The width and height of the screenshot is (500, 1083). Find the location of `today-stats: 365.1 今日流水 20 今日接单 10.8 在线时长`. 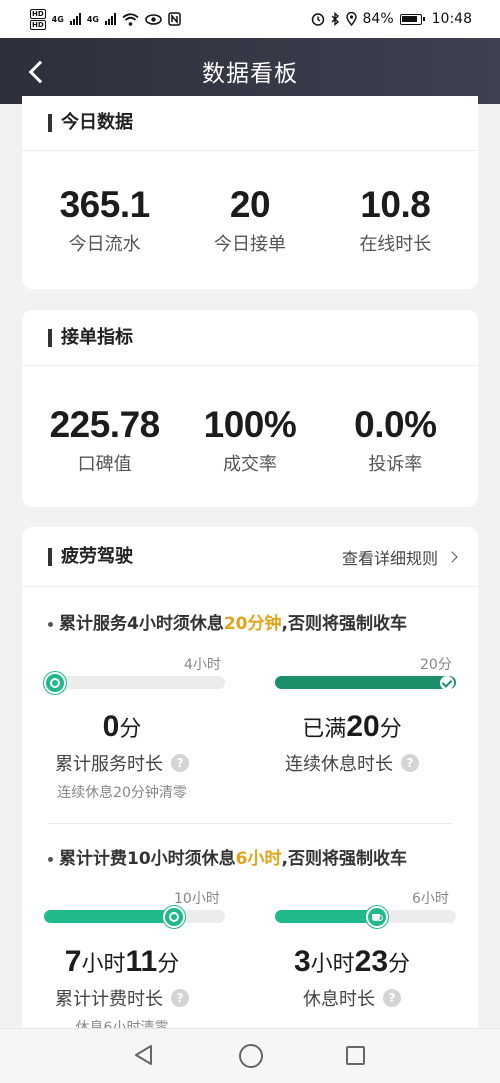

today-stats: 365.1 今日流水 20 今日接单 10.8 在线时长 is located at coordinates (250, 203).